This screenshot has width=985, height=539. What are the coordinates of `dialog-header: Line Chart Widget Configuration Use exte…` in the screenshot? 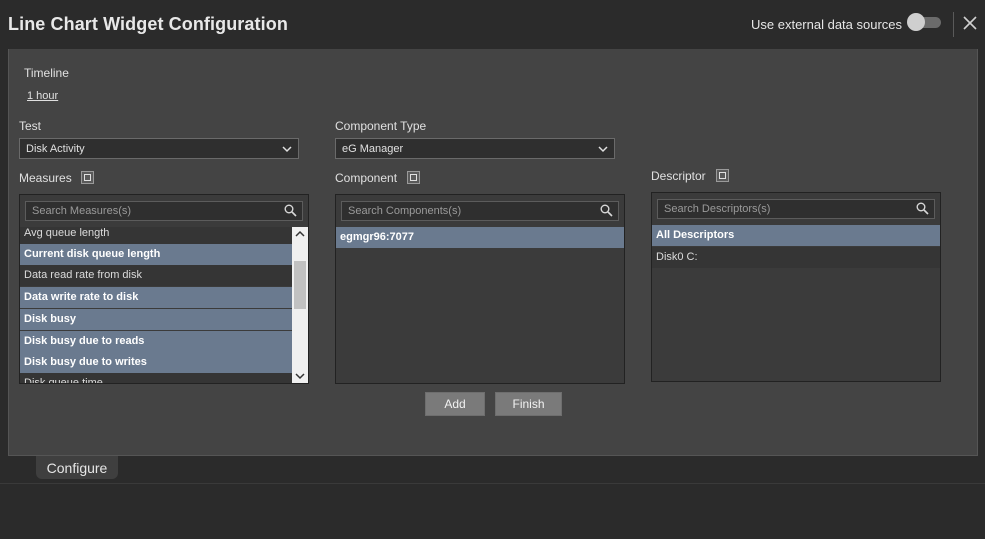 It's located at (492, 24).